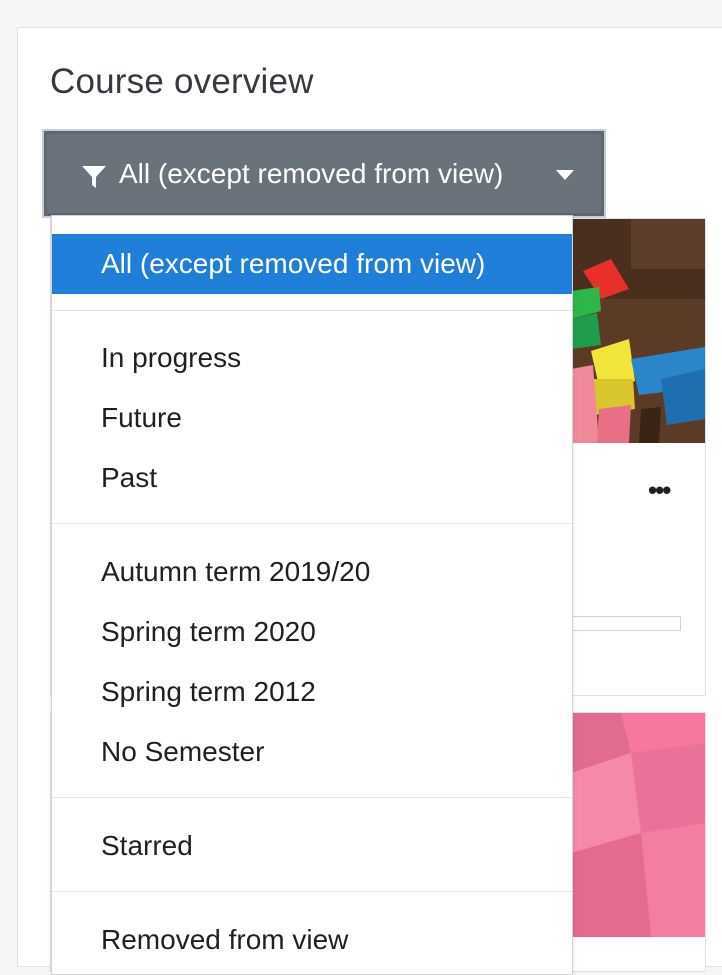  Describe the element at coordinates (312, 752) in the screenshot. I see `dropdown-item-no-semester: No Semester` at that location.